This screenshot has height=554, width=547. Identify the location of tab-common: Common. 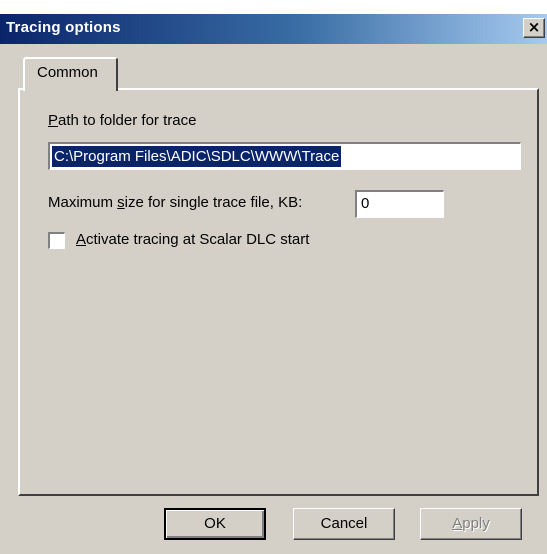
(70, 74).